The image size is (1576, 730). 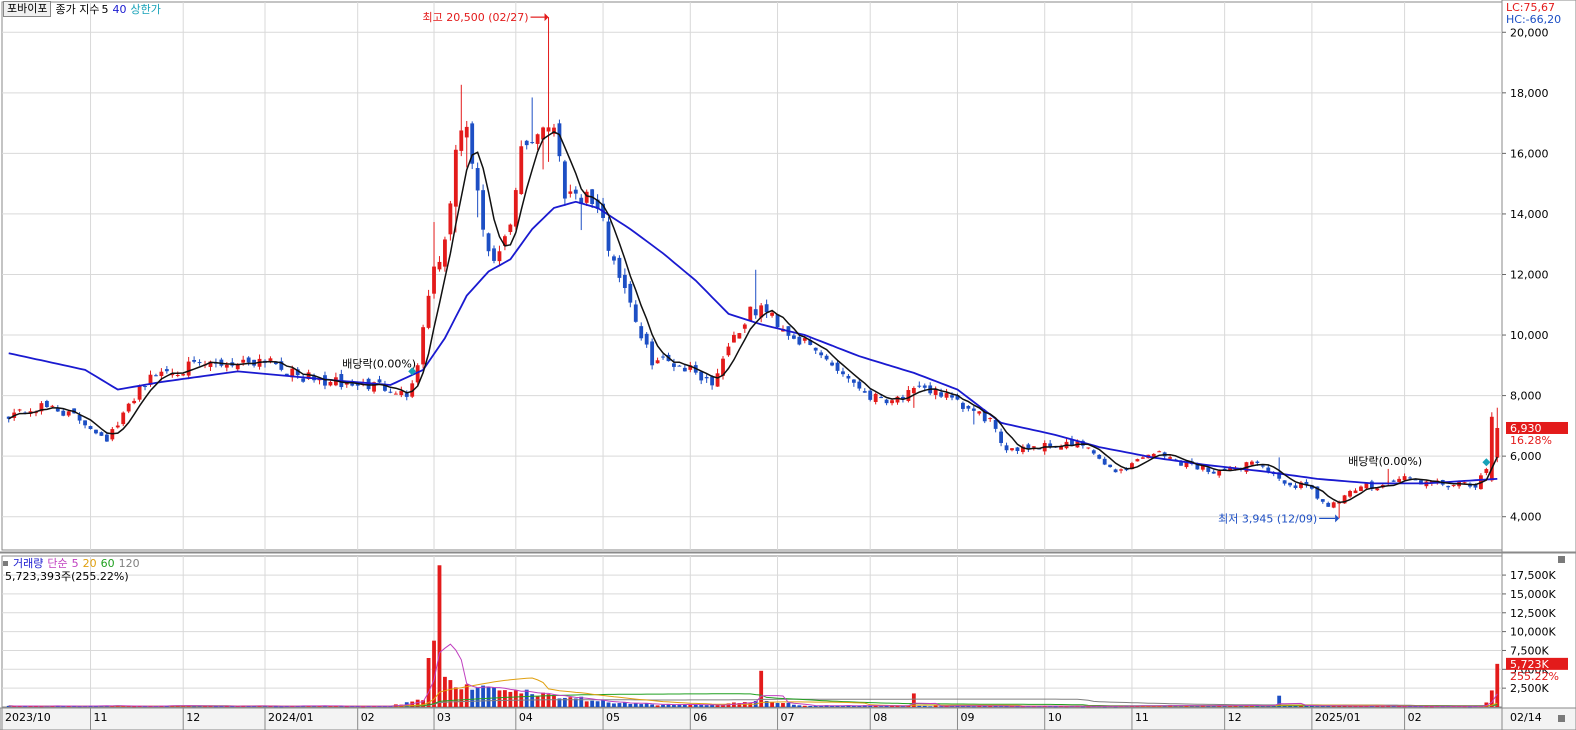 I want to click on x-tick-label-0: 2023/10, so click(x=28, y=717).